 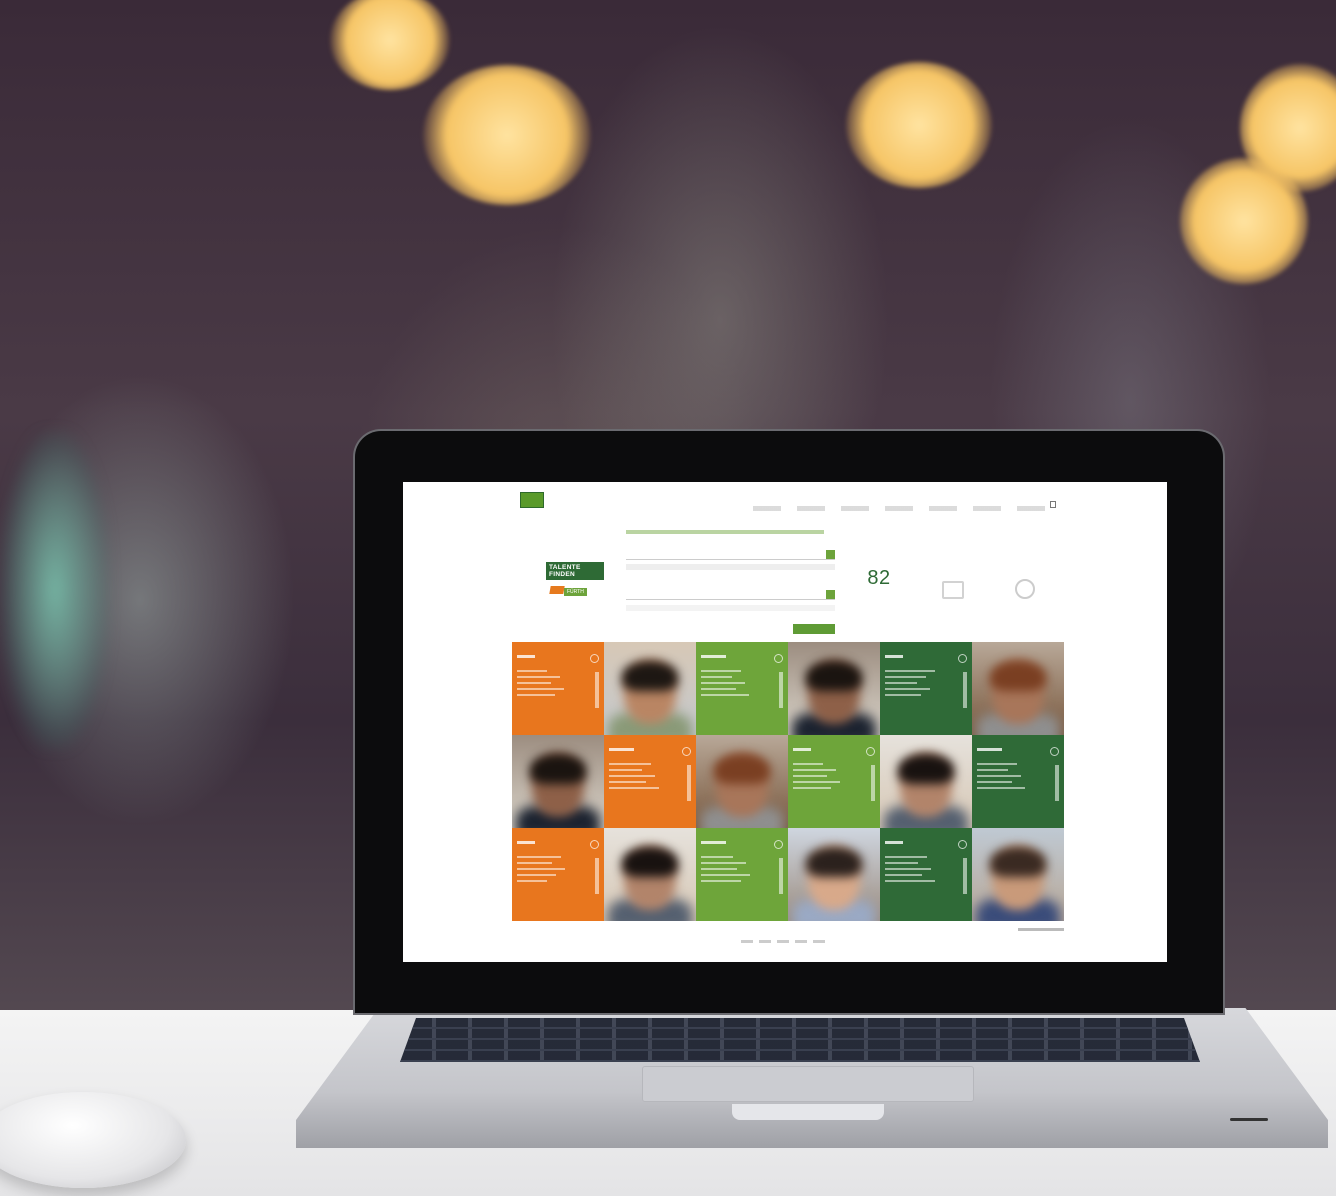 What do you see at coordinates (575, 592) in the screenshot?
I see `logo-subtitle: FÜRTH` at bounding box center [575, 592].